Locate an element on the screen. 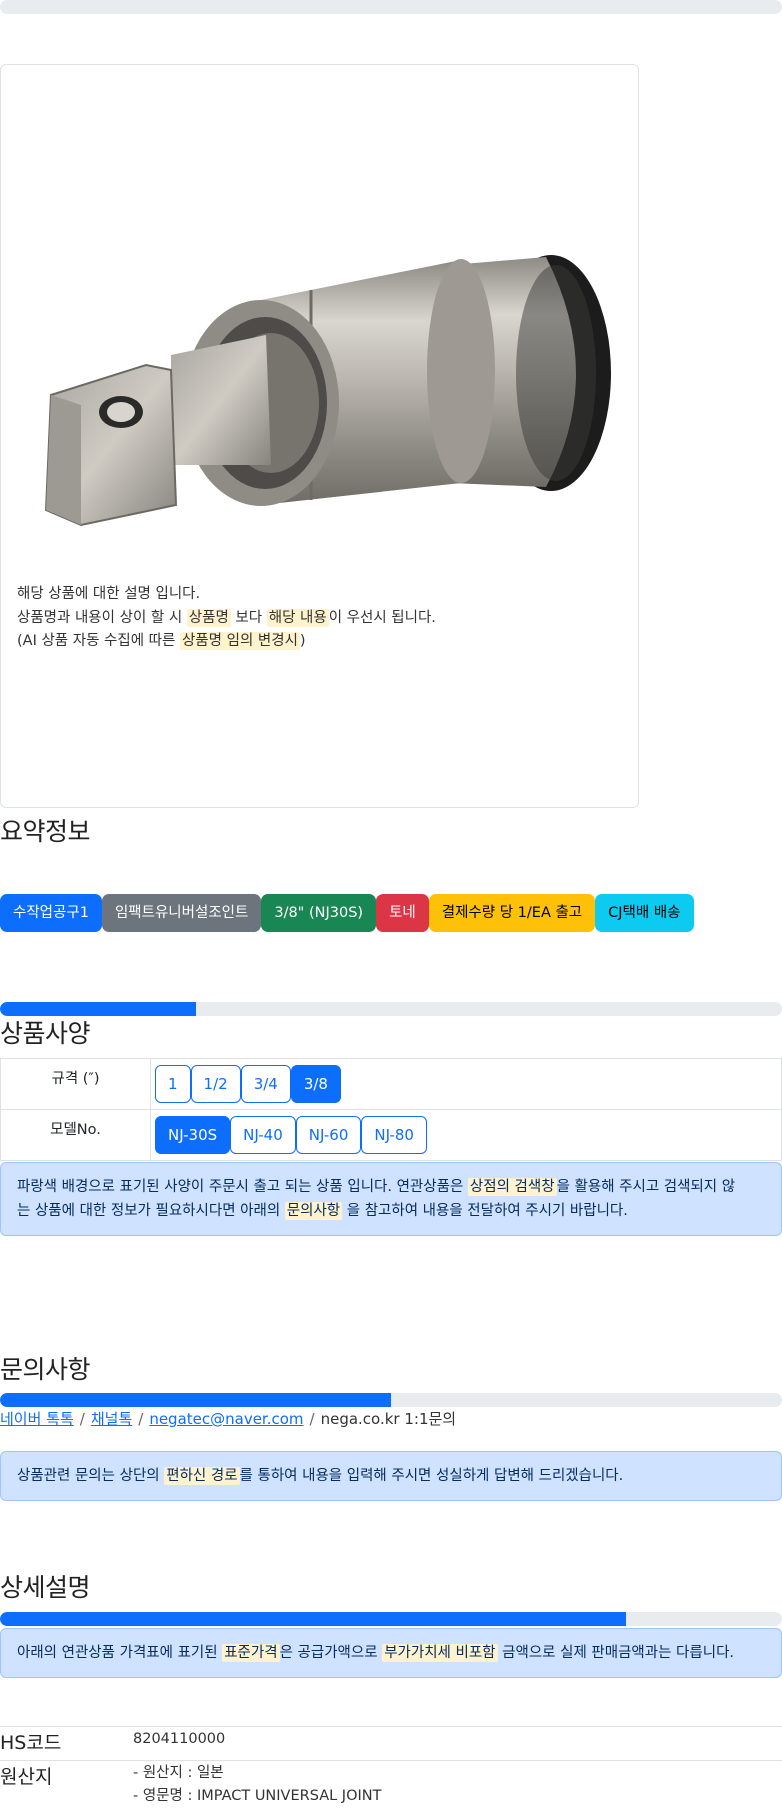 The width and height of the screenshot is (782, 1808). highlighted-text: 편하신 경로 is located at coordinates (202, 1476).